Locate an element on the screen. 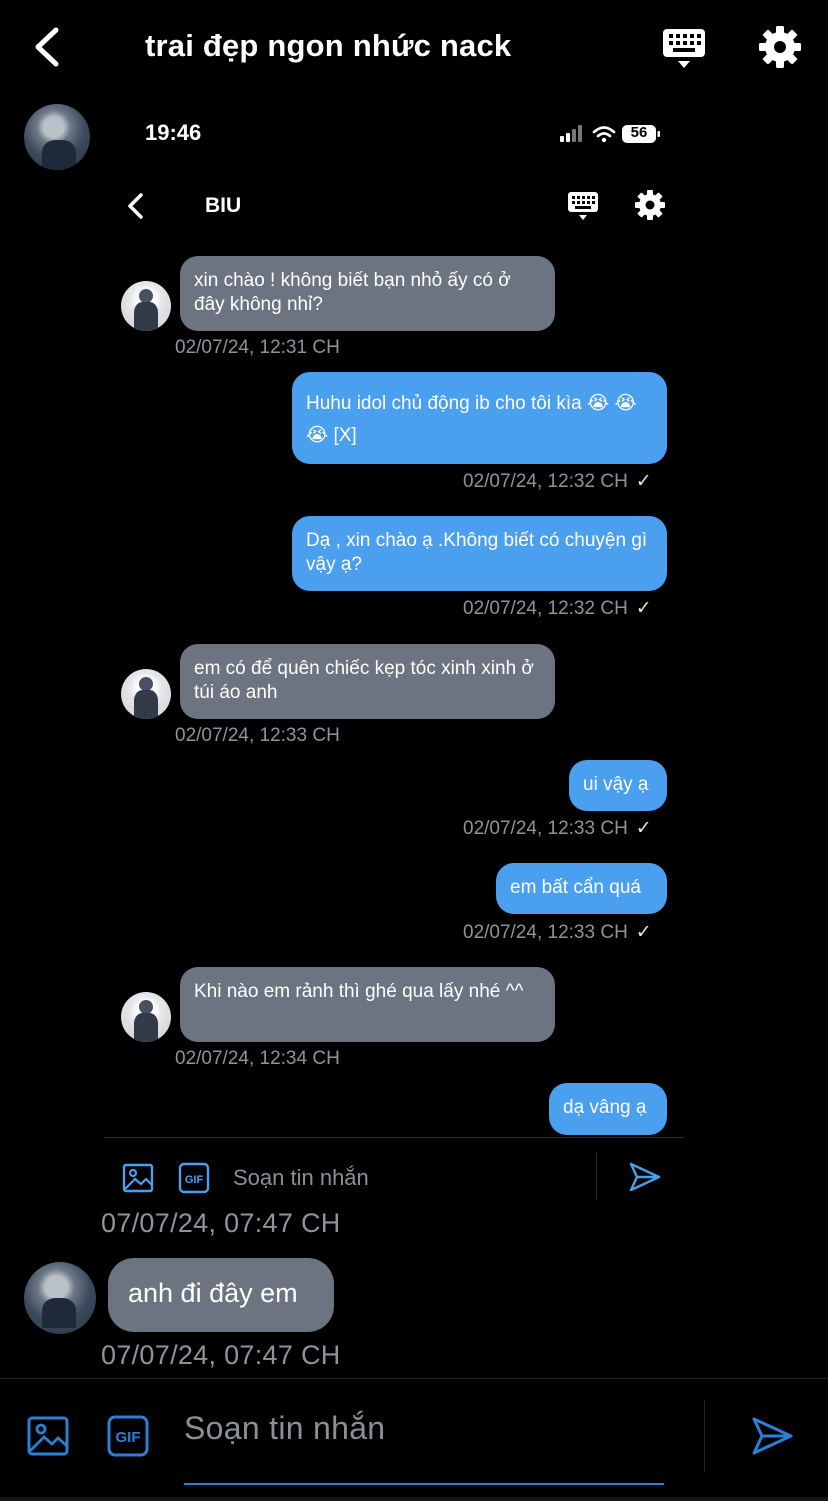 Image resolution: width=828 pixels, height=1501 pixels. inner-gif-label: GIF is located at coordinates (194, 1180).